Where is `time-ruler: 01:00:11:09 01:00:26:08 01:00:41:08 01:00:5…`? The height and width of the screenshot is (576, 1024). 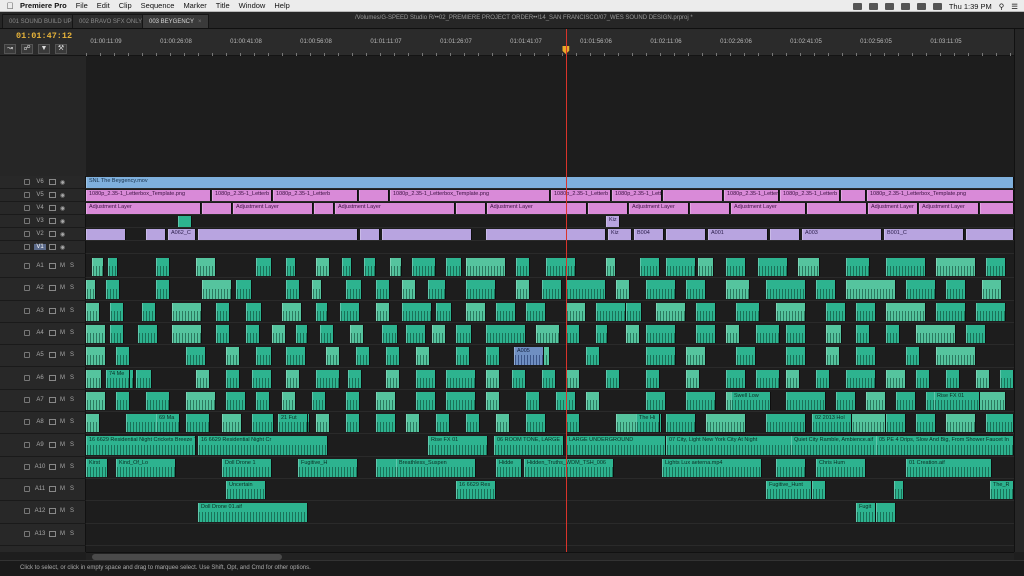 time-ruler: 01:00:11:09 01:00:26:08 01:00:41:08 01:00:5… is located at coordinates (550, 42).